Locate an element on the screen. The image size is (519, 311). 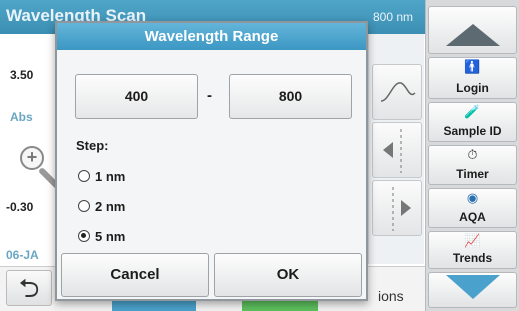
trends-button: 📈 Trends is located at coordinates (472, 250).